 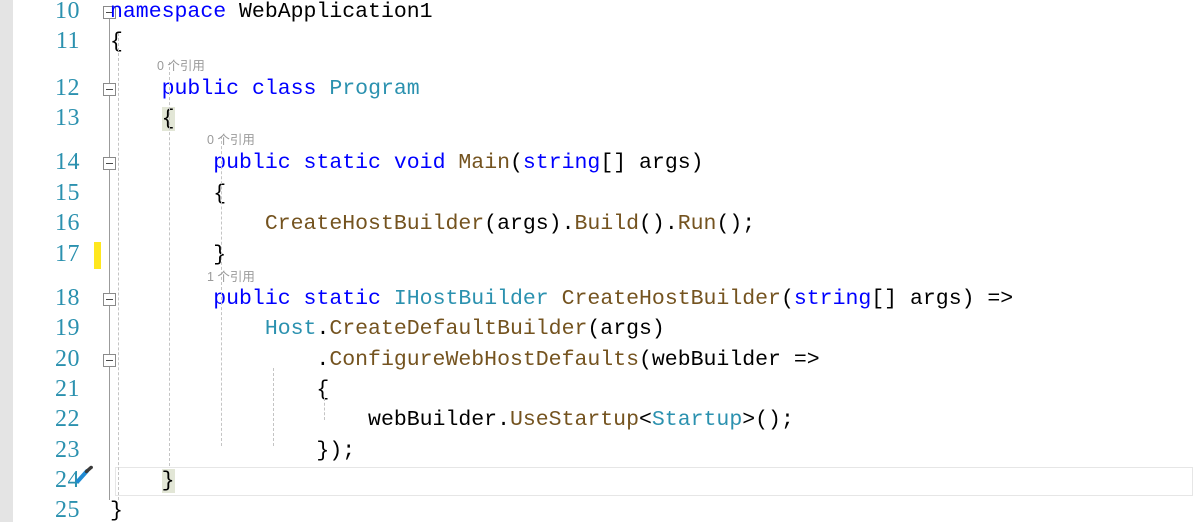 I want to click on code-token: ConfigureWebHostDefaults, so click(x=484, y=360).